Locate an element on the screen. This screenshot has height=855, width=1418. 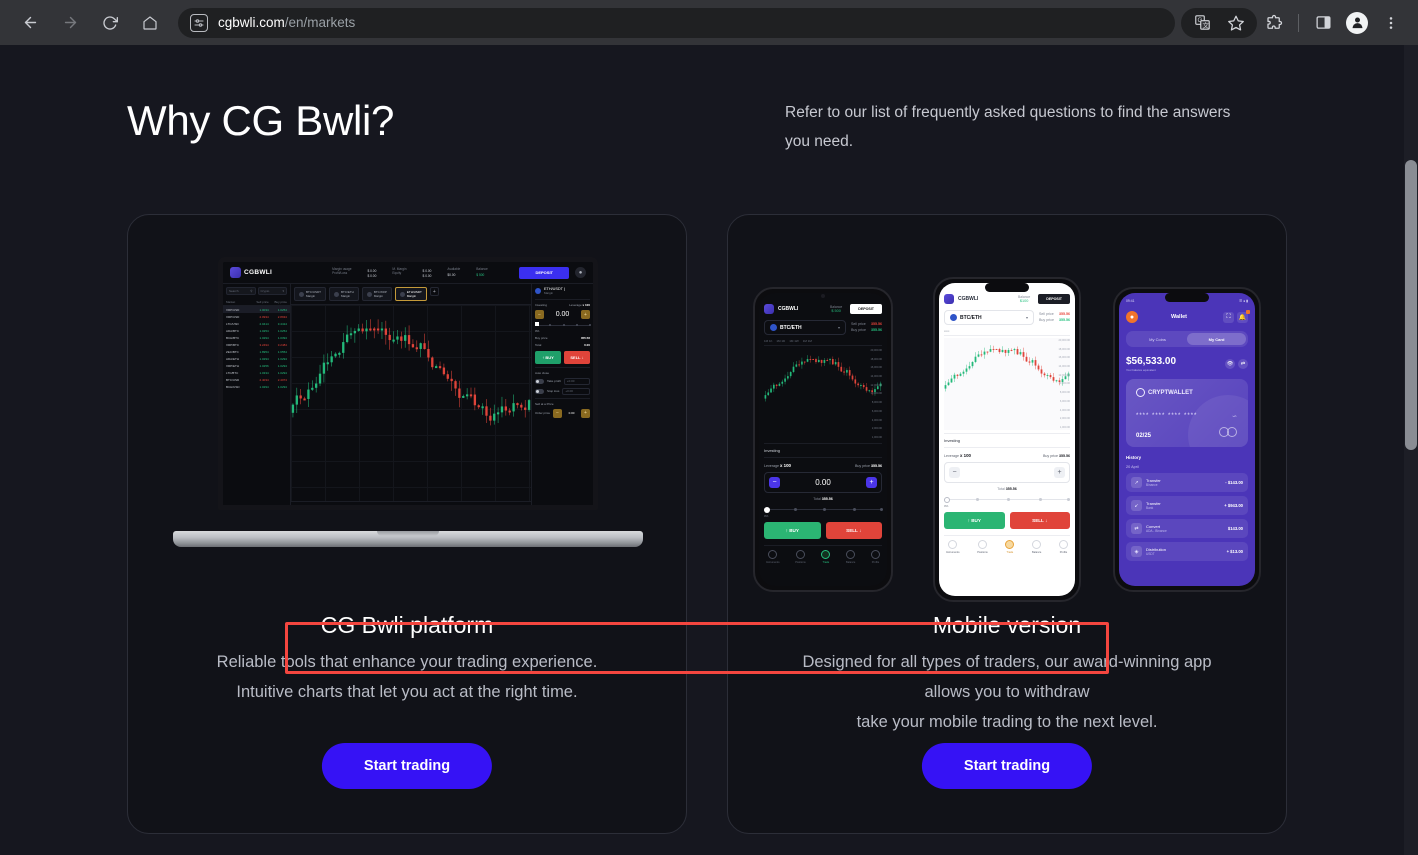
instrument-tab: BTC/XRP Margin is located at coordinates (376, 294).